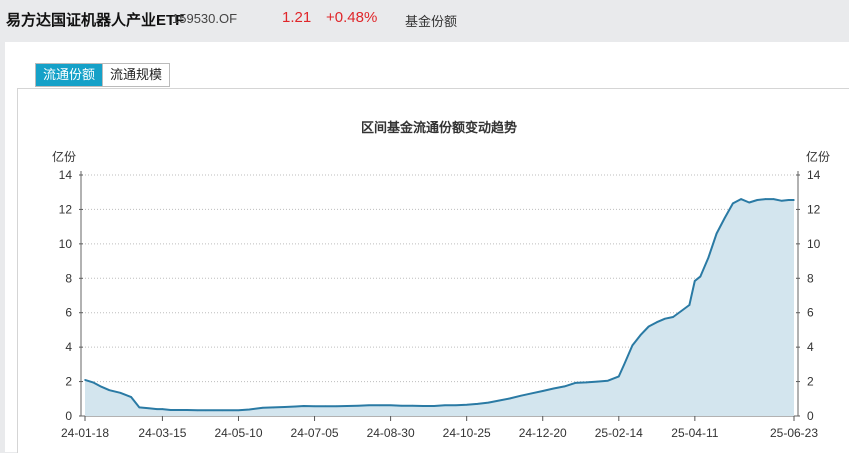 The width and height of the screenshot is (849, 453). Describe the element at coordinates (69, 75) in the screenshot. I see `tab-circulating-shares: 流通份额` at that location.